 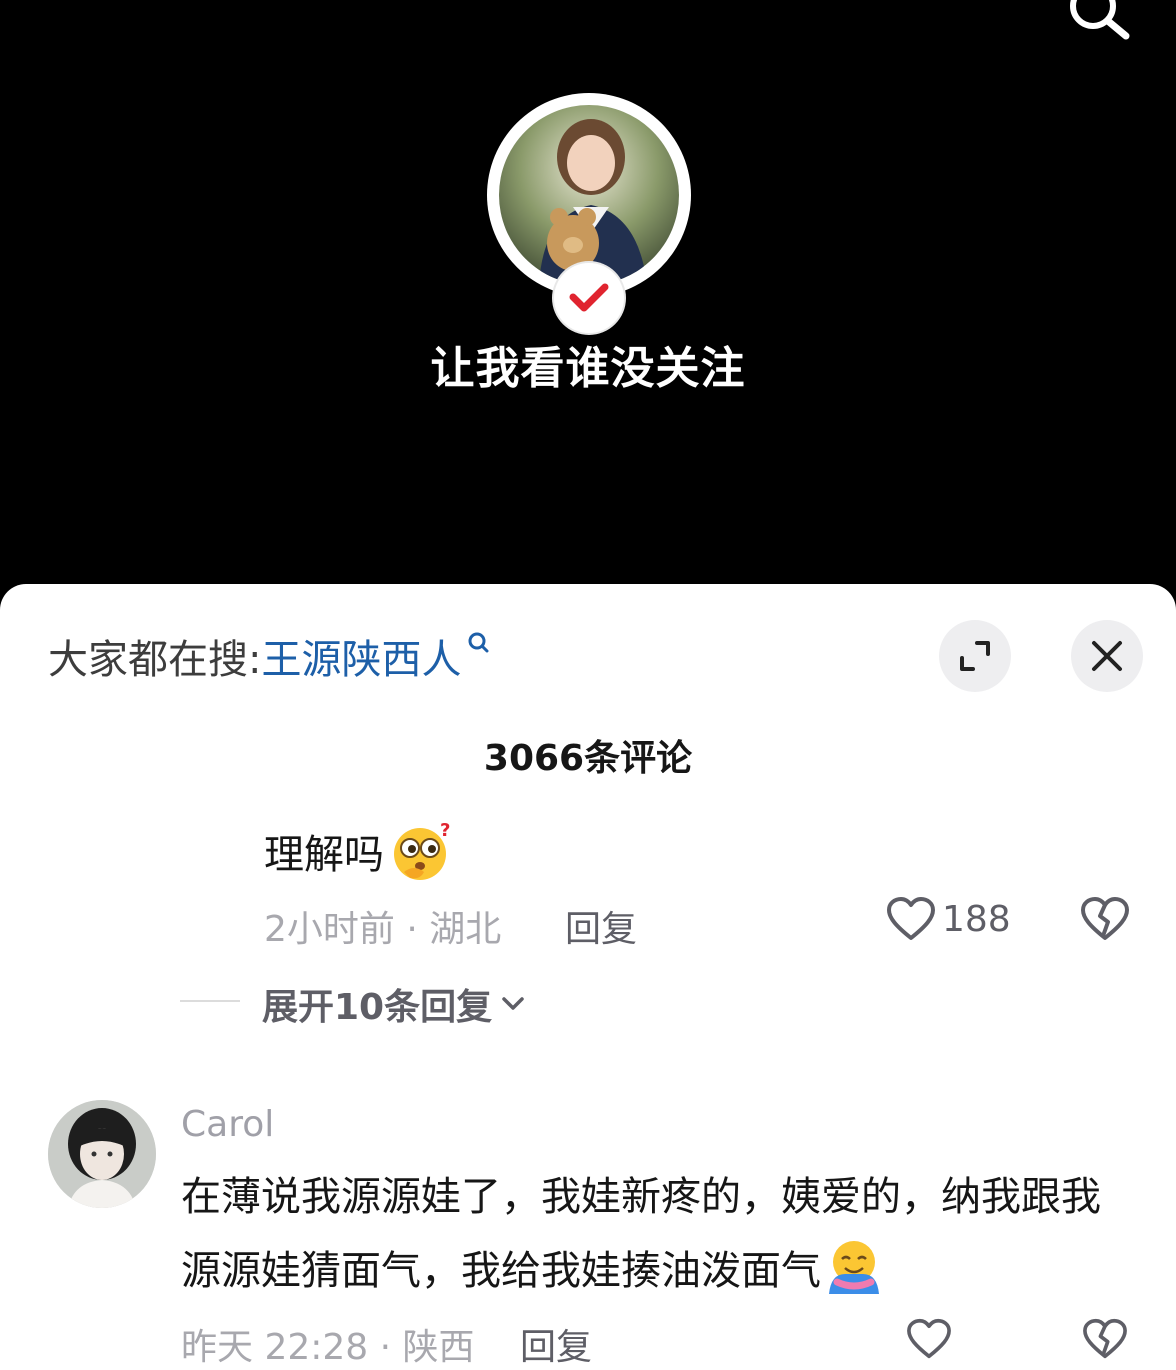 I want to click on comment-body: 在薄说我源源娃了，我娃新疼的，姨爱的，纳我跟我源源娃猜面气，我给我娃揍油泼面气, so click(x=641, y=1234).